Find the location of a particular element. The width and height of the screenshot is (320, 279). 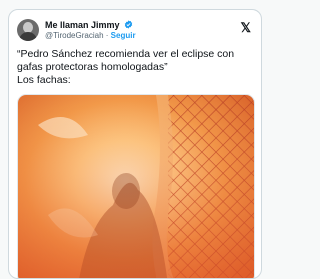

handle-row: @TirodeGraciah · Seguir is located at coordinates (90, 35).